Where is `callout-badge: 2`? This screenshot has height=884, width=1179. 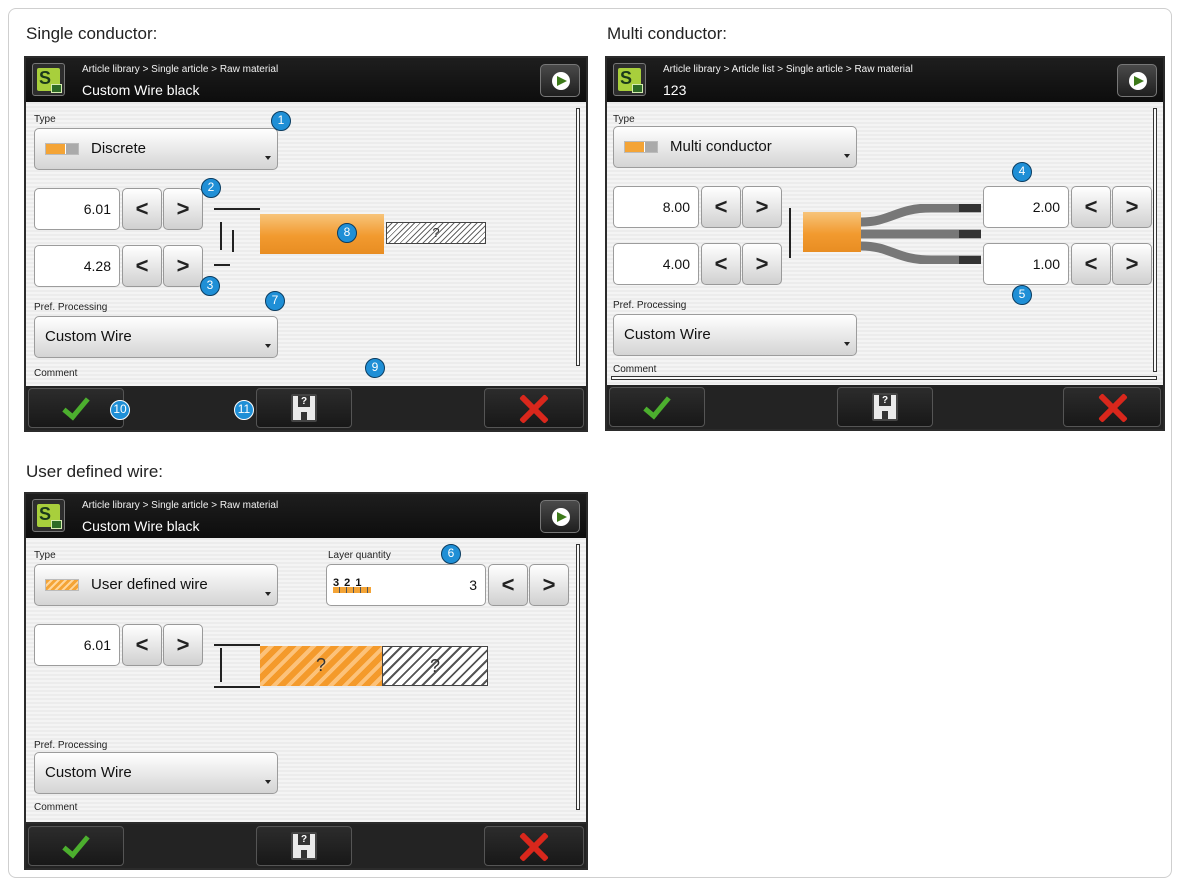
callout-badge: 2 is located at coordinates (211, 188).